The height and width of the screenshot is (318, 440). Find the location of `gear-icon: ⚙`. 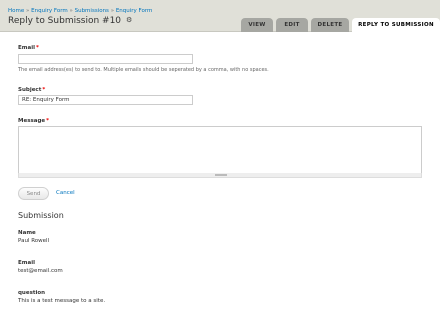

gear-icon: ⚙ is located at coordinates (129, 20).